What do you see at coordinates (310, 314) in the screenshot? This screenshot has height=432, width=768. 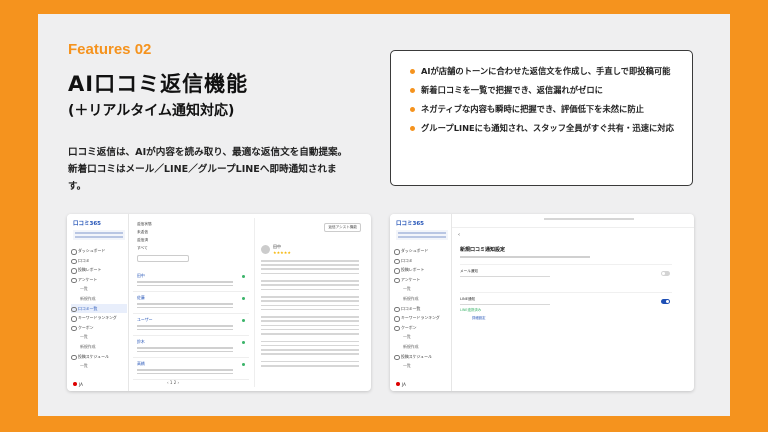 I see `review-text` at bounding box center [310, 314].